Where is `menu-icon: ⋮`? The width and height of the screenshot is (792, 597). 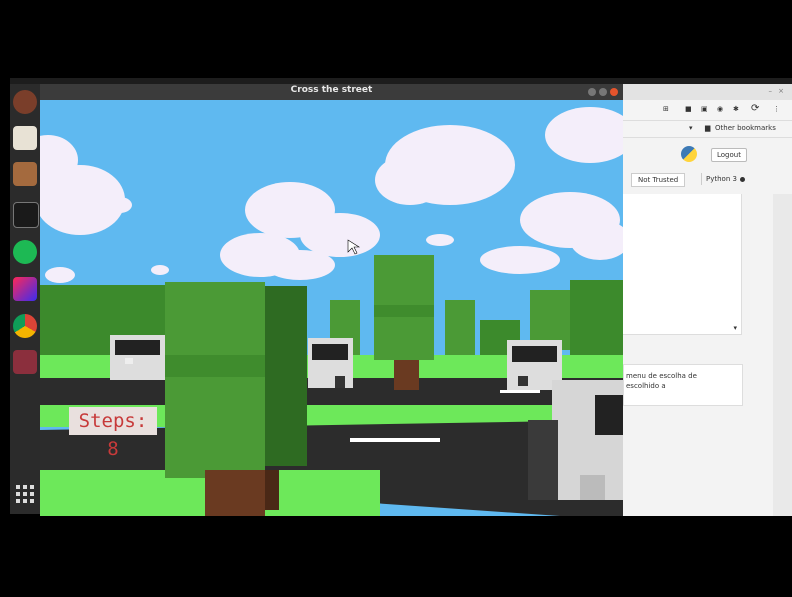 menu-icon: ⋮ is located at coordinates (776, 109).